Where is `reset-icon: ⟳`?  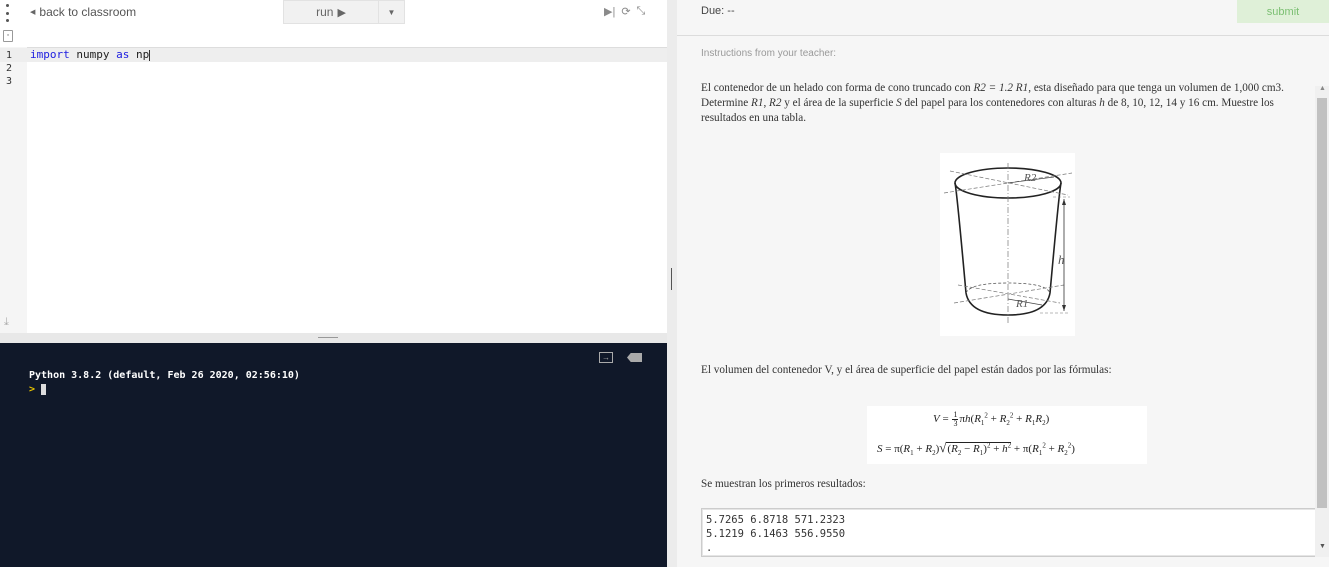 reset-icon: ⟳ is located at coordinates (625, 11).